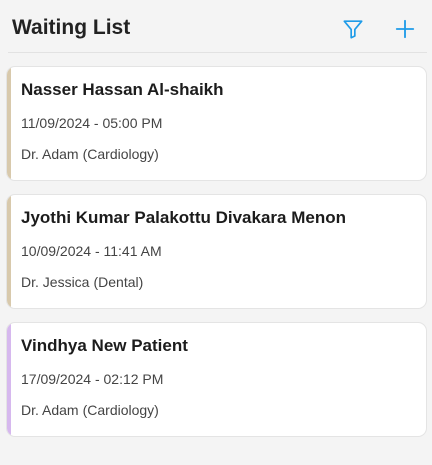 This screenshot has height=465, width=432. What do you see at coordinates (216, 27) in the screenshot?
I see `waiting-list-header: Waiting List` at bounding box center [216, 27].